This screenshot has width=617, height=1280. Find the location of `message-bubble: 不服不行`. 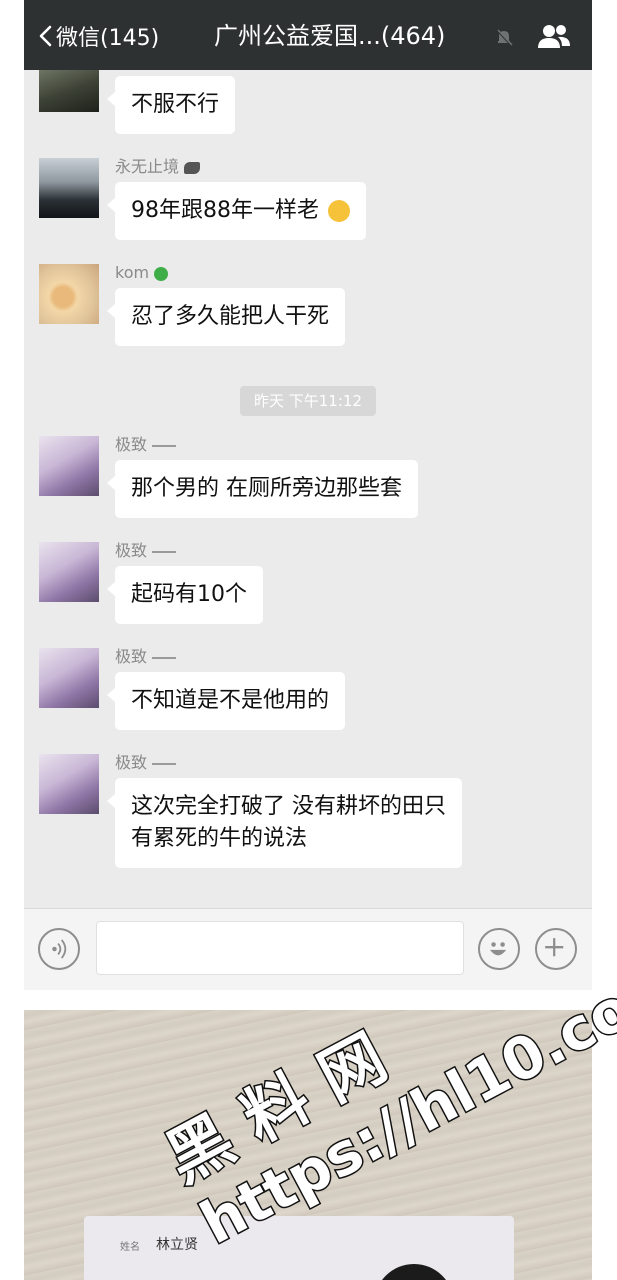

message-bubble: 不服不行 is located at coordinates (171, 105).